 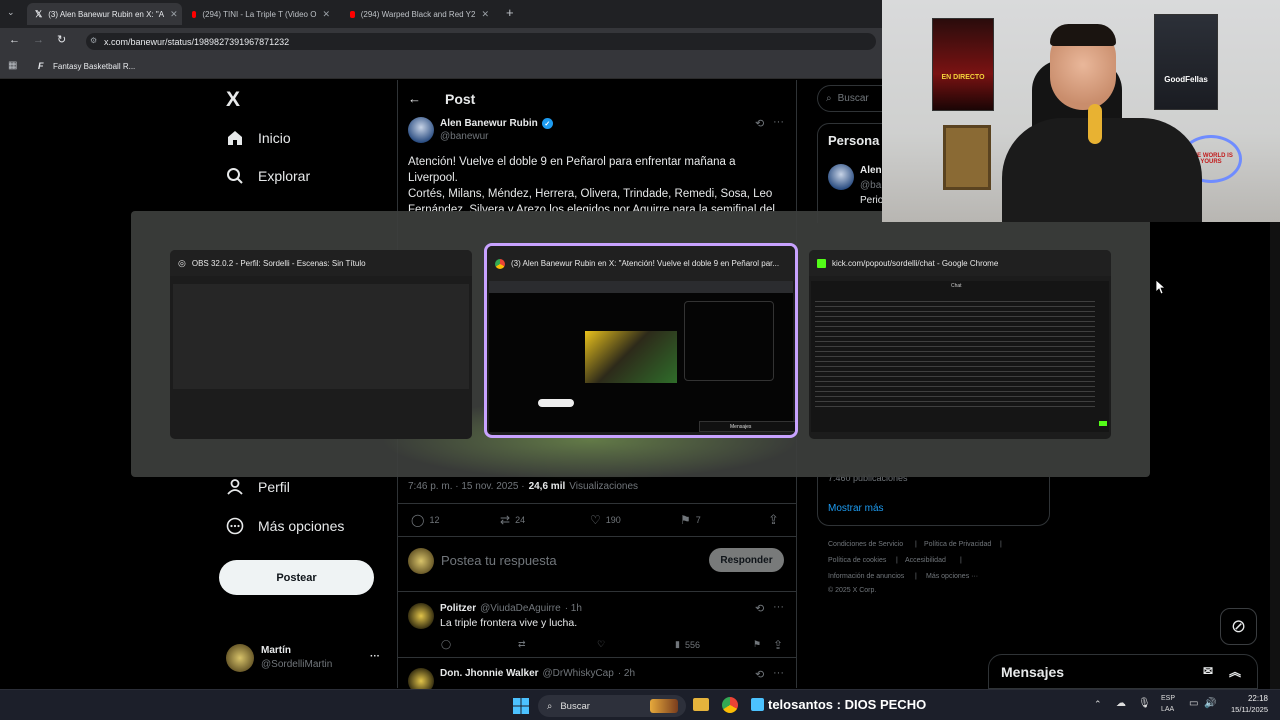 What do you see at coordinates (1098, 704) in the screenshot?
I see `tray-chevron-icon: ⌃` at bounding box center [1098, 704].